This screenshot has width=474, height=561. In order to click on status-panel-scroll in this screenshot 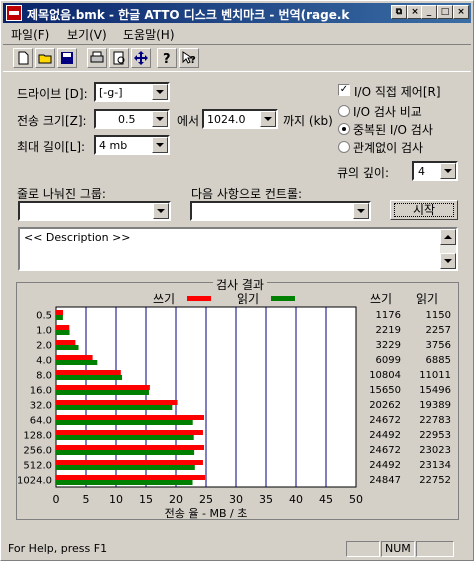, I will do `click(435, 549)`.